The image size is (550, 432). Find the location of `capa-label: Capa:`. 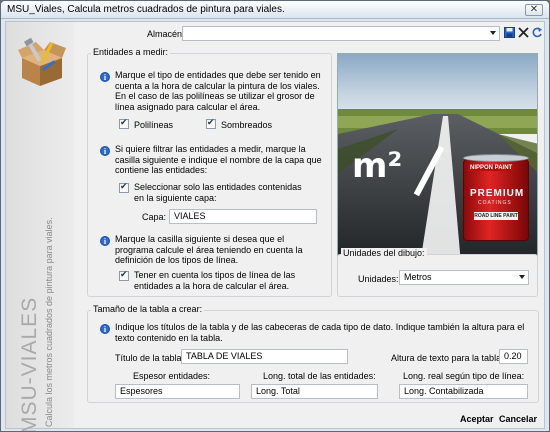

capa-label: Capa: is located at coordinates (154, 217).